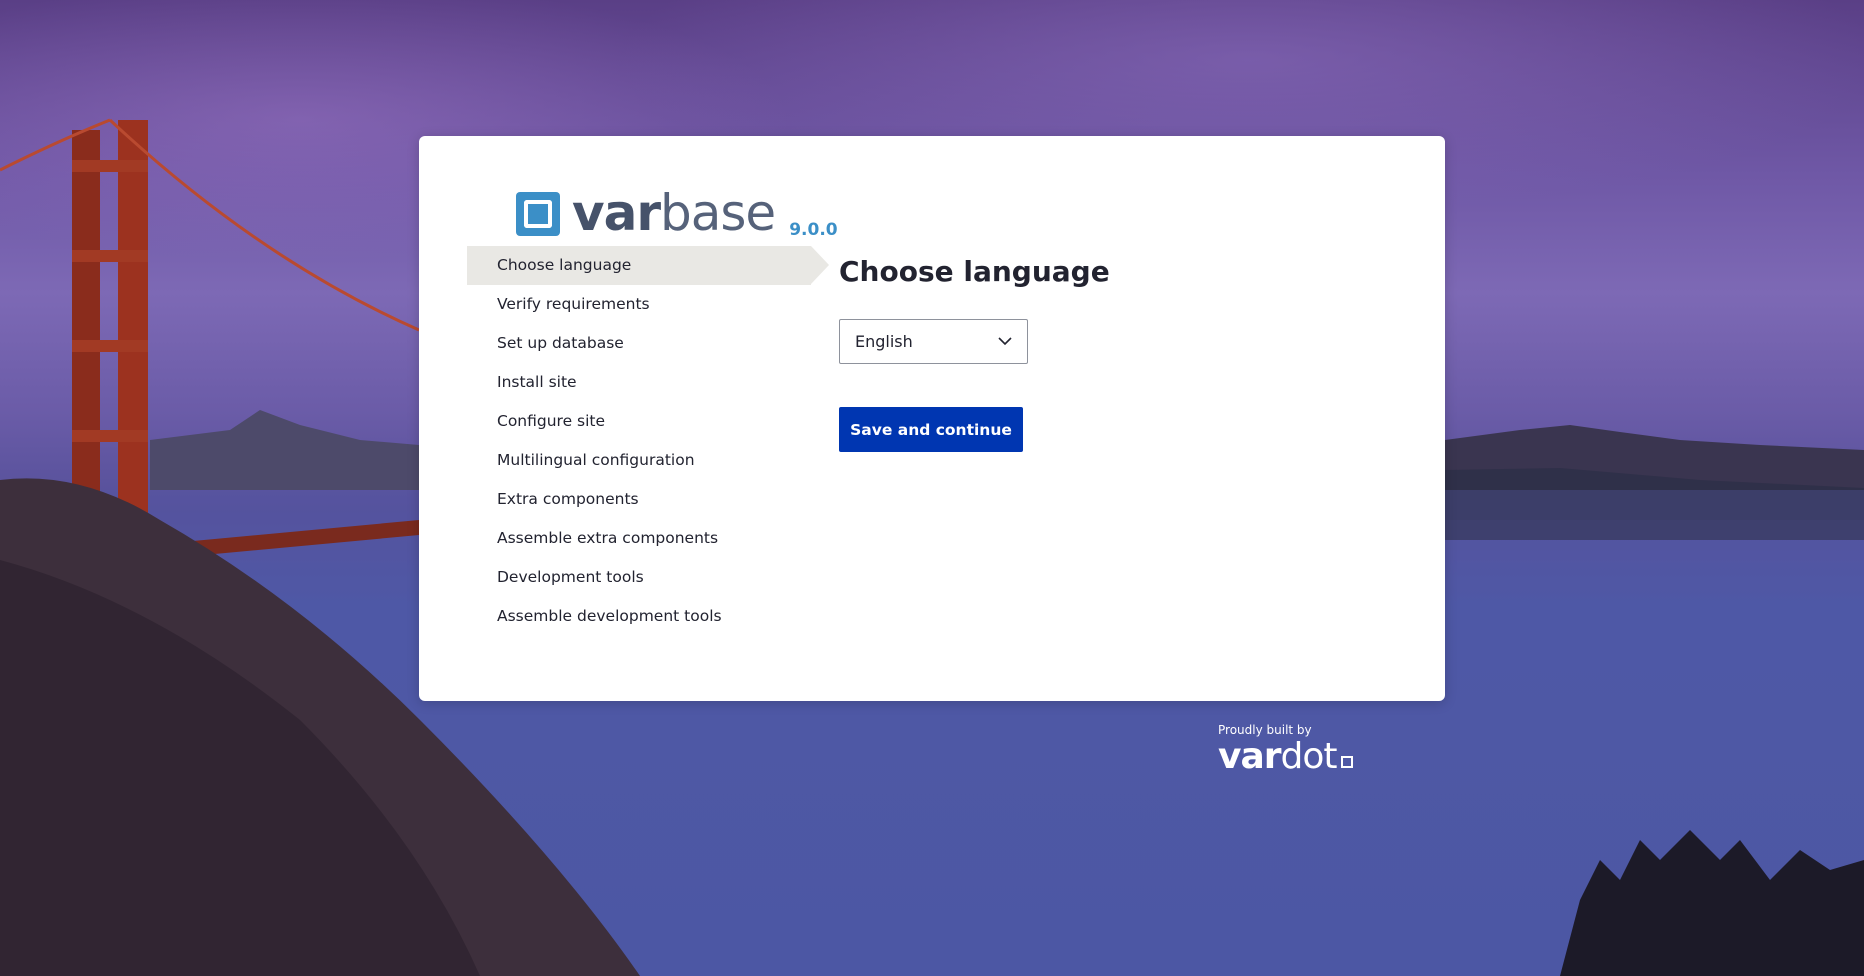 This screenshot has width=1864, height=976. What do you see at coordinates (560, 343) in the screenshot?
I see `step-set-up-database: Set up database` at bounding box center [560, 343].